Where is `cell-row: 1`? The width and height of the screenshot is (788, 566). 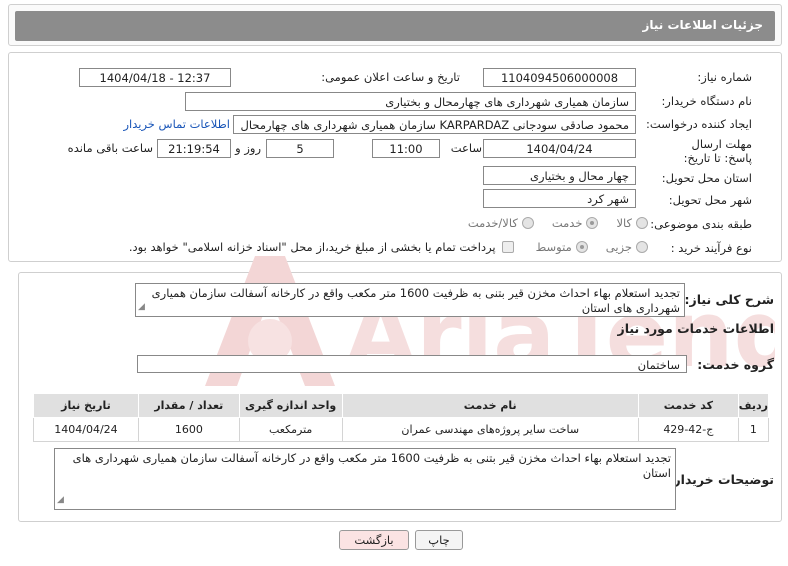 cell-row: 1 is located at coordinates (753, 429).